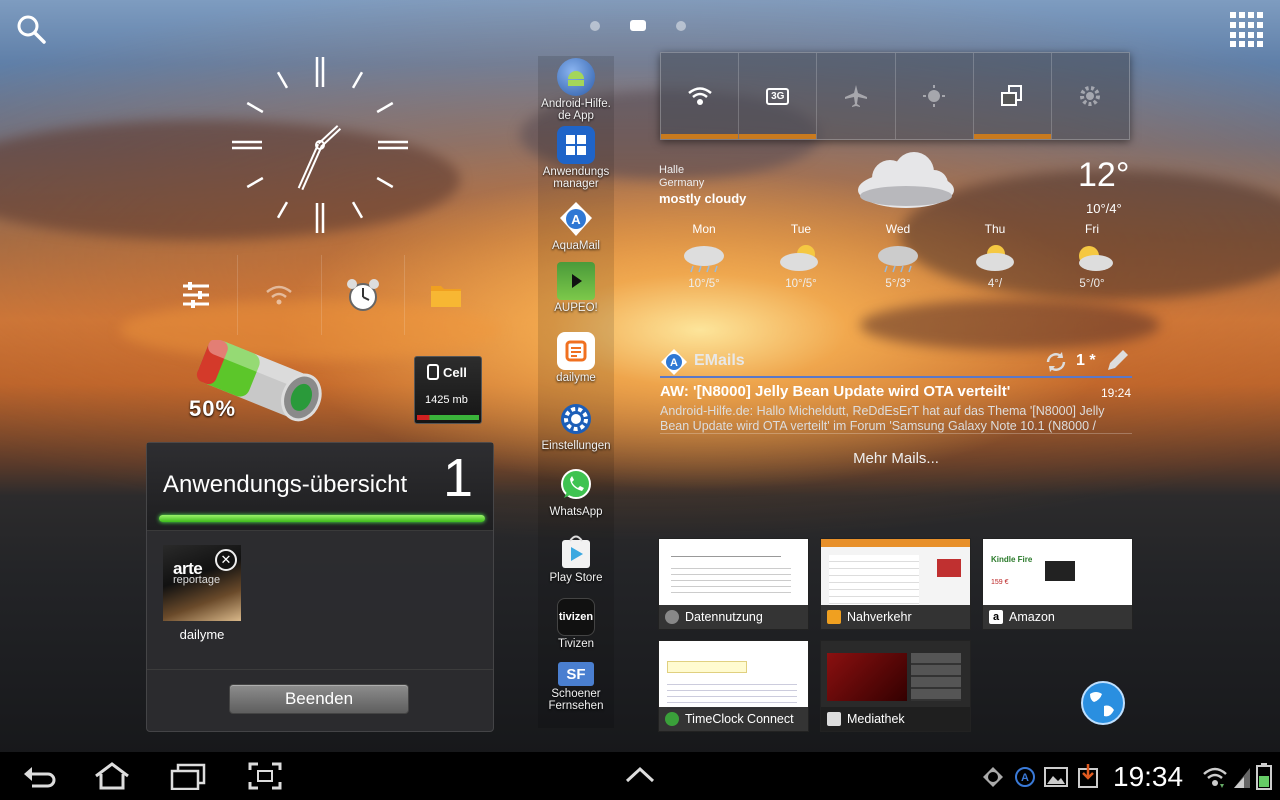  I want to click on mobile-data-toggle: 3G, so click(777, 96).